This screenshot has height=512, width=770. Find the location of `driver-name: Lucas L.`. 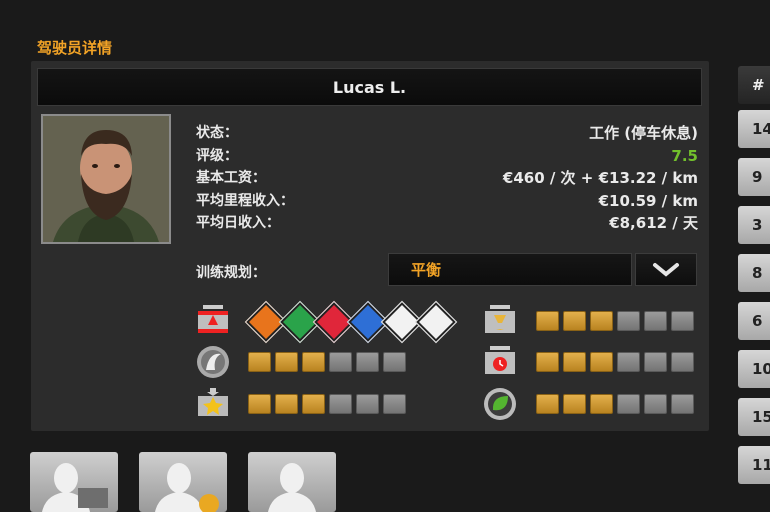

driver-name: Lucas L. is located at coordinates (369, 87).